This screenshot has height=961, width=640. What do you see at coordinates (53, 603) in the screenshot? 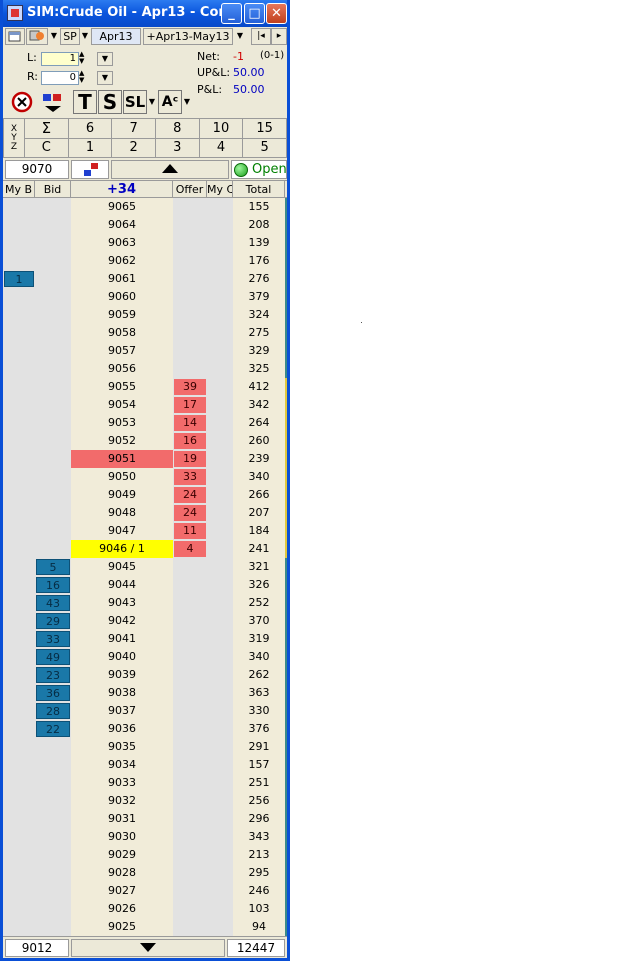
I see `bid-cell: 43` at bounding box center [53, 603].